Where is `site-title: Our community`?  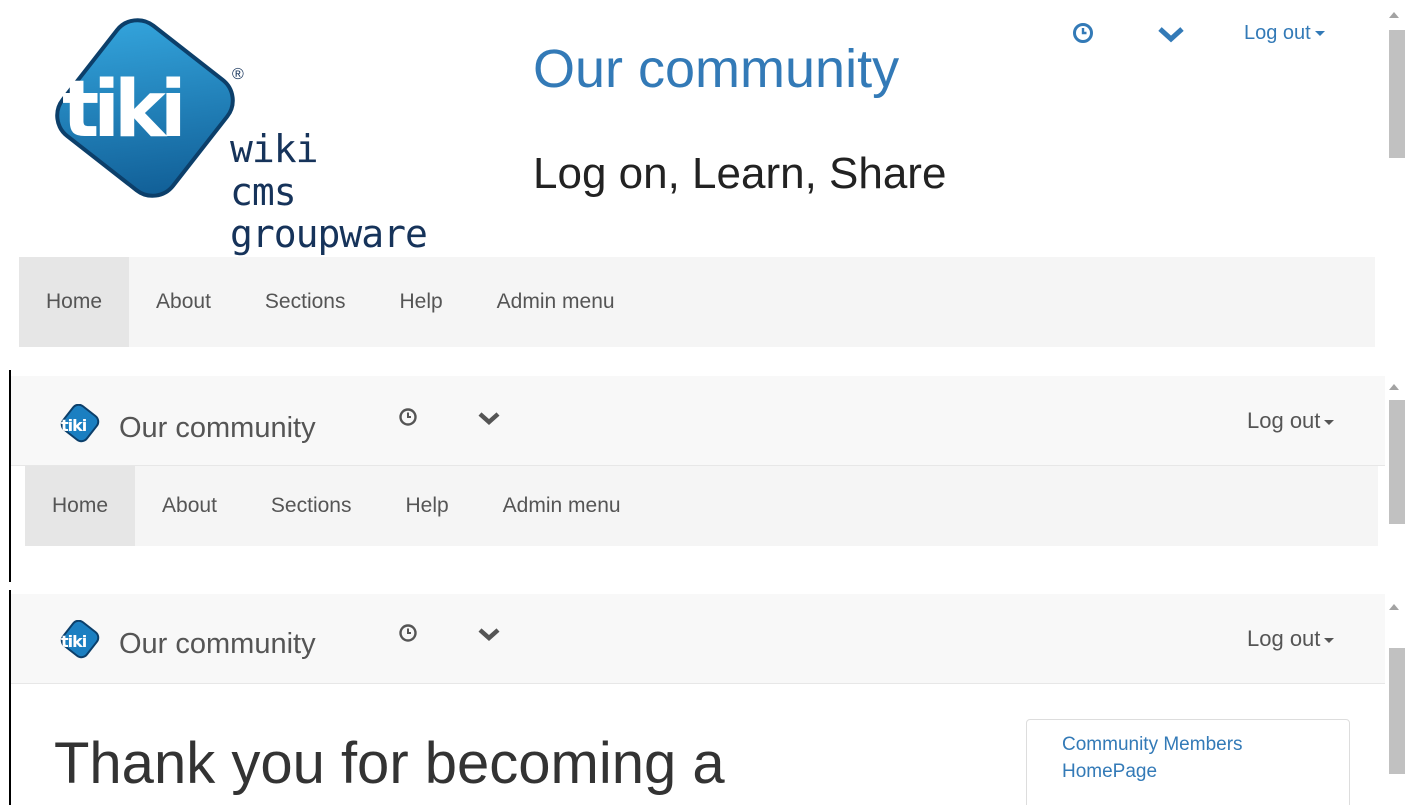
site-title: Our community is located at coordinates (716, 69).